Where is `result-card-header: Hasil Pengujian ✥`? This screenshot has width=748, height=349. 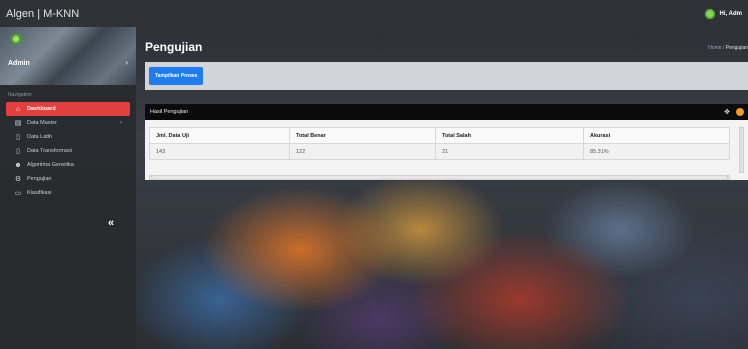
result-card-header: Hasil Pengujian ✥ is located at coordinates (446, 112).